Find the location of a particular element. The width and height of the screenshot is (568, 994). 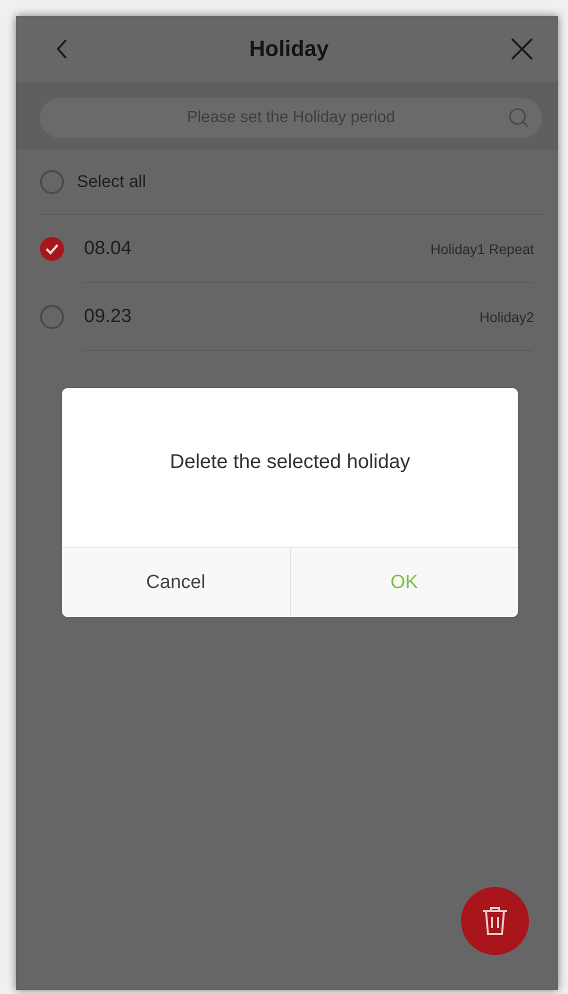

holiday-date: 09.23 is located at coordinates (108, 317).